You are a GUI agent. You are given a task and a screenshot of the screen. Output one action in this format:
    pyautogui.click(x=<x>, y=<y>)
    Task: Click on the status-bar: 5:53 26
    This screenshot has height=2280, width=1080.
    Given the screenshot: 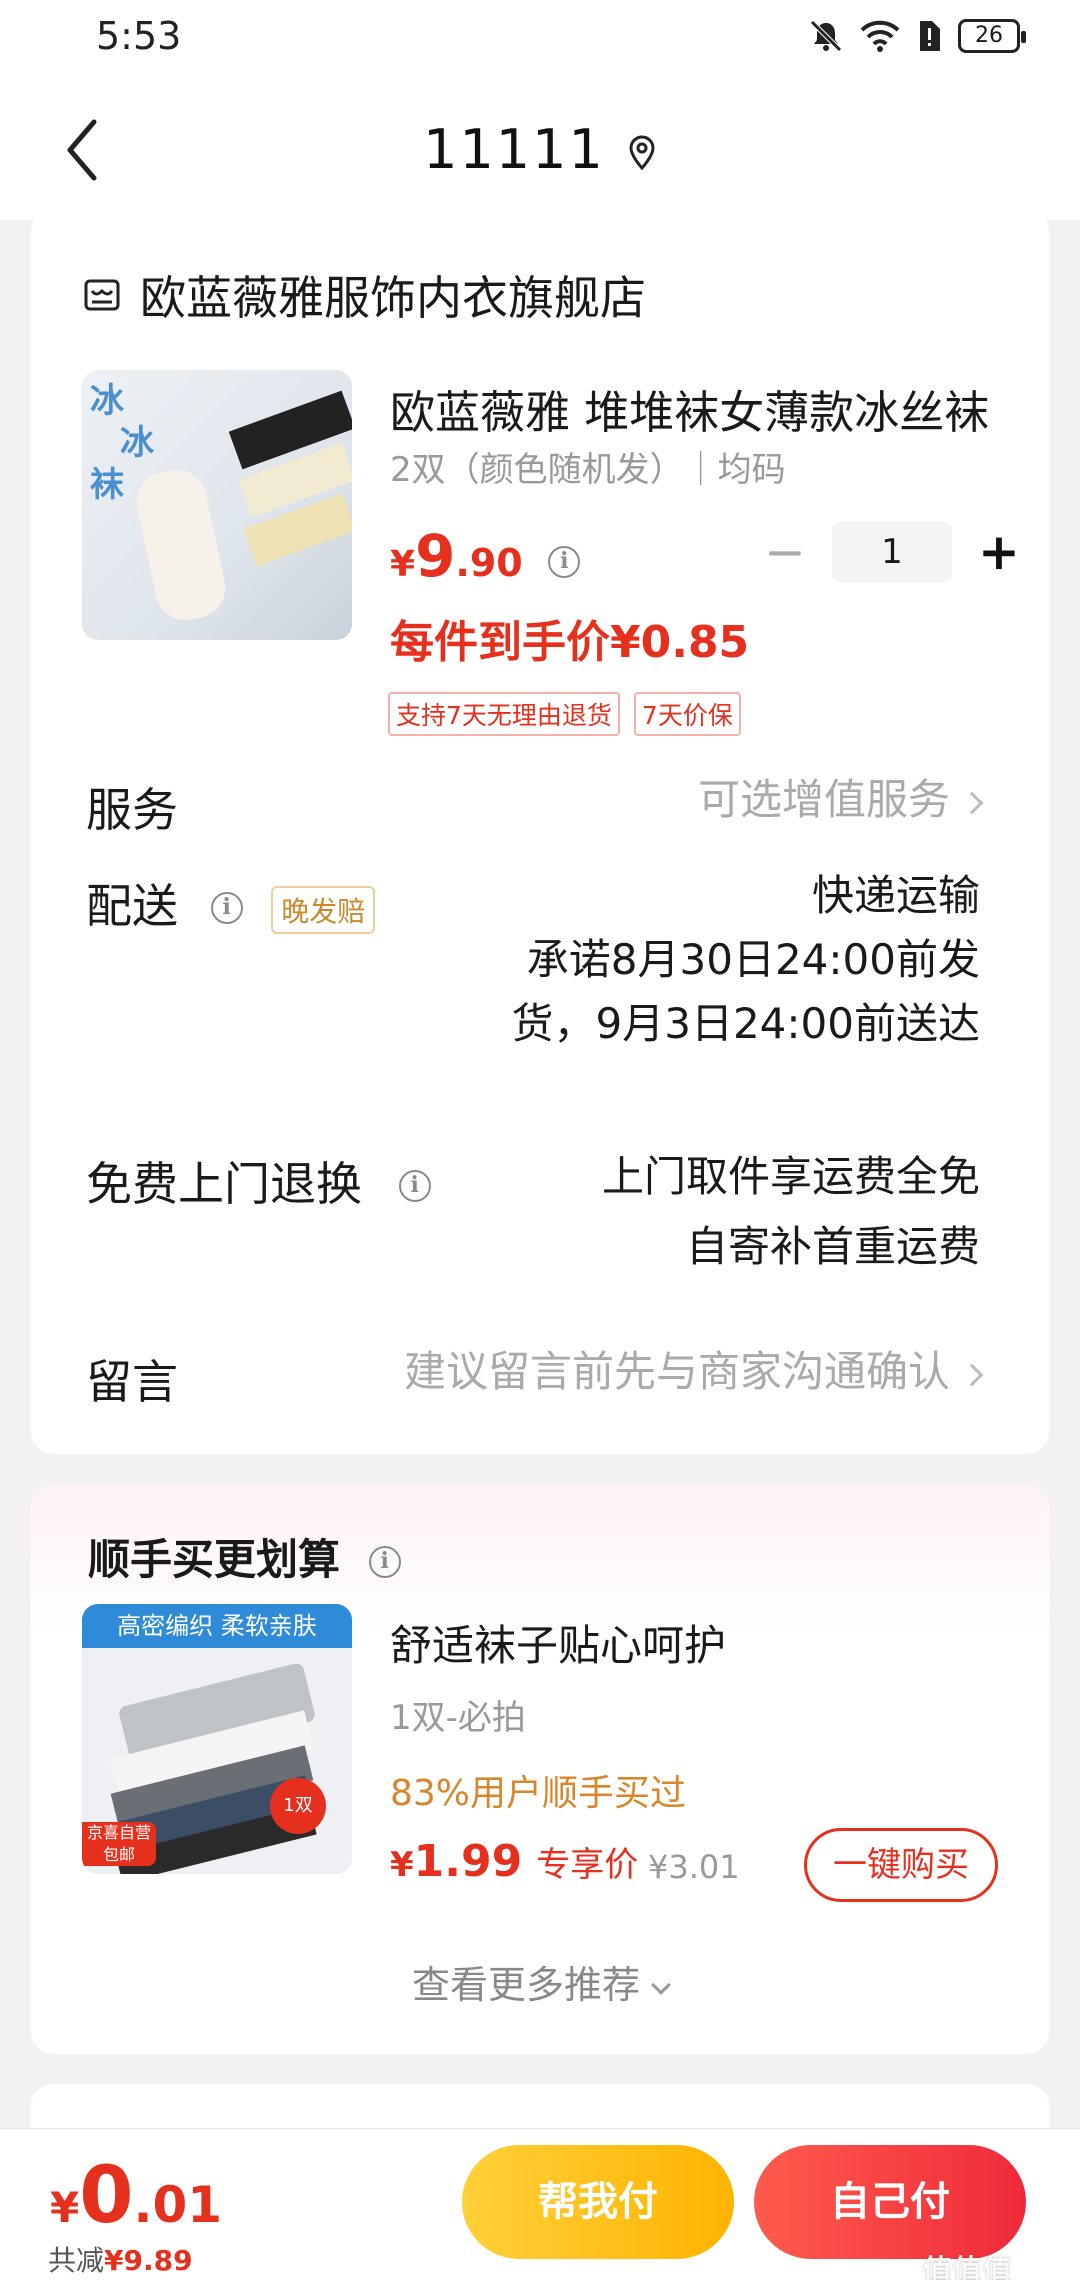 What is the action you would take?
    pyautogui.click(x=540, y=40)
    